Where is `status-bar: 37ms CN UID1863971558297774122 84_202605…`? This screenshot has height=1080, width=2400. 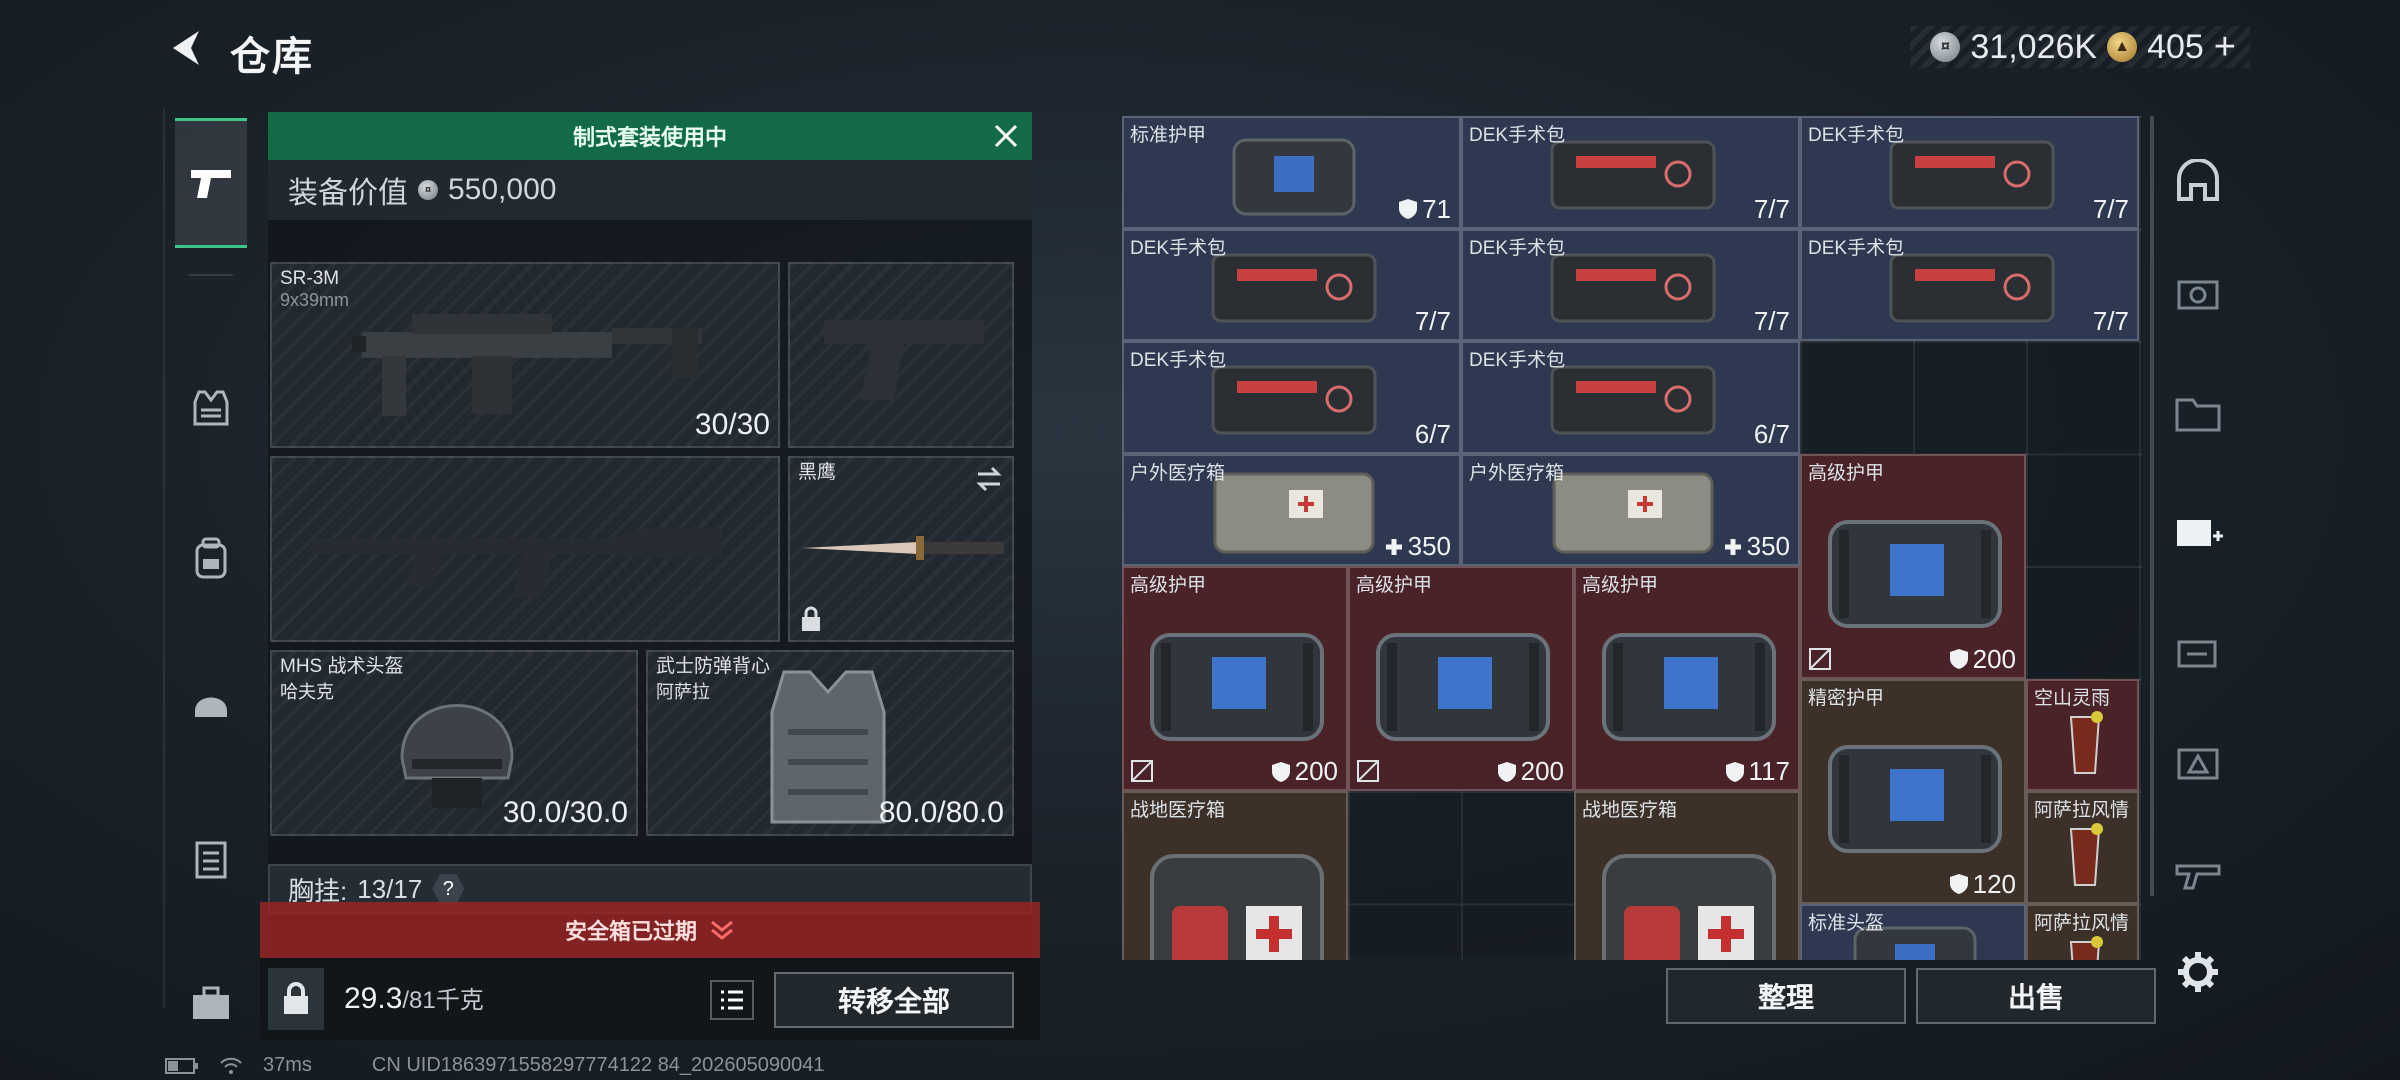
status-bar: 37ms CN UID1863971558297774122 84_202605… is located at coordinates (495, 1065).